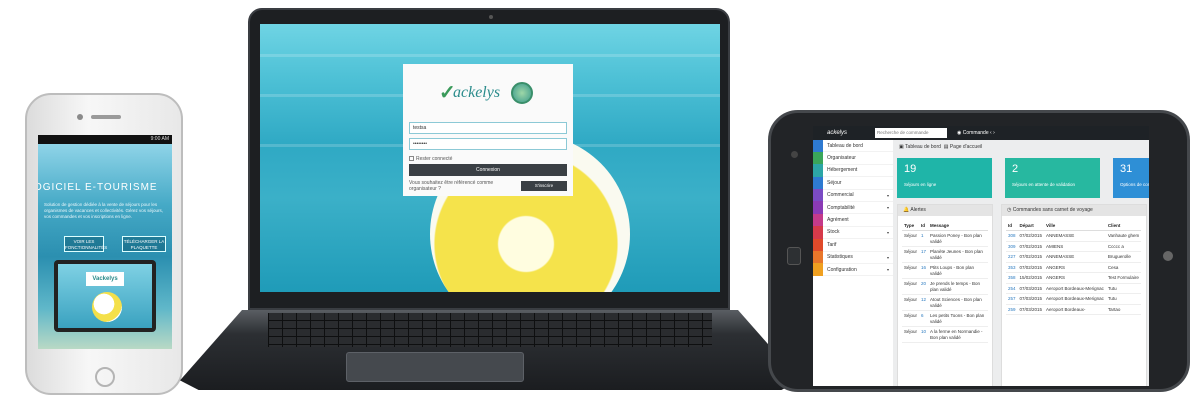 This screenshot has height=400, width=1200. What do you see at coordinates (85, 244) in the screenshot?
I see `features-button: VOIR LES FONCTIONNALITÉS` at bounding box center [85, 244].